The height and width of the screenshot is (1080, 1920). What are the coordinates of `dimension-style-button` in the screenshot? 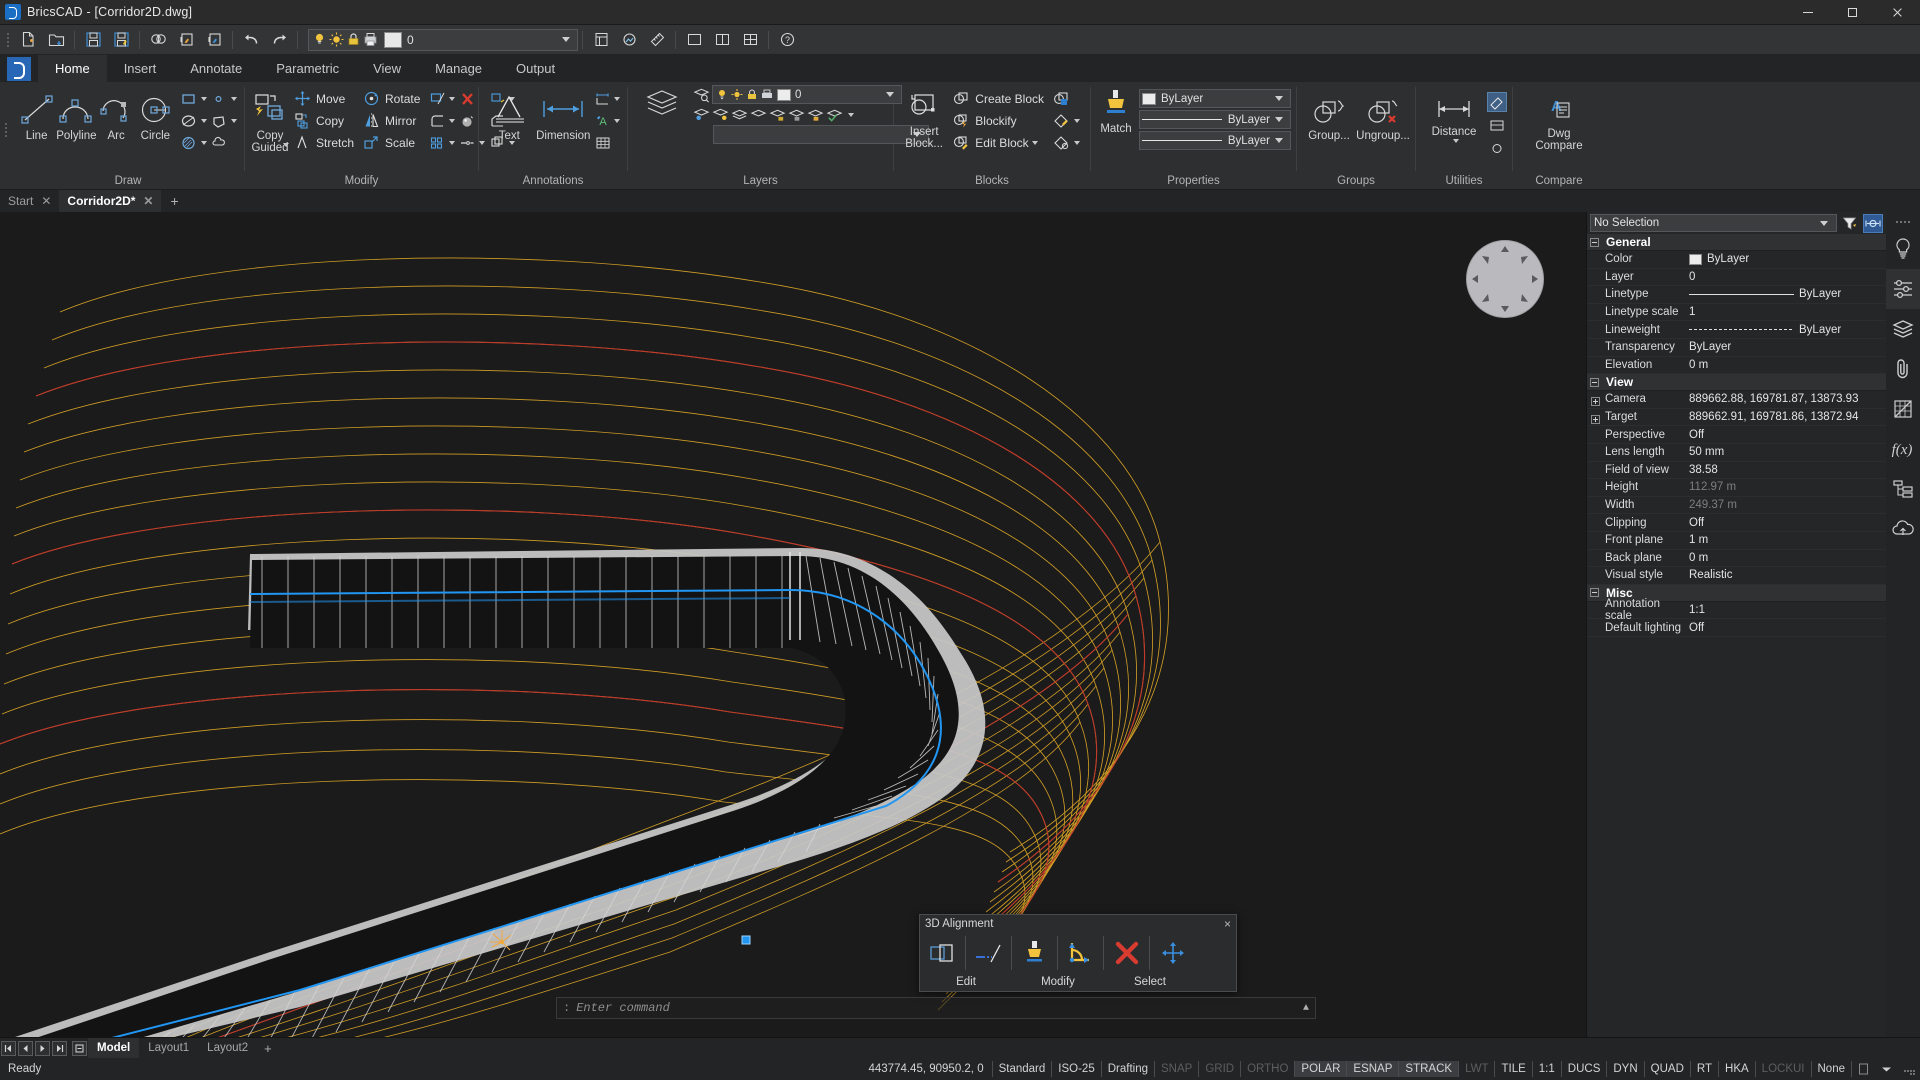 It's located at (607, 98).